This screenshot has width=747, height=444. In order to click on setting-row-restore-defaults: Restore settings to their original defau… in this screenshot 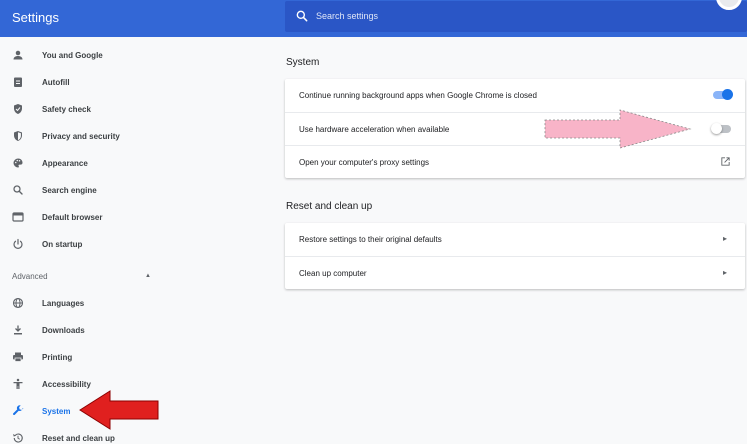, I will do `click(515, 239)`.